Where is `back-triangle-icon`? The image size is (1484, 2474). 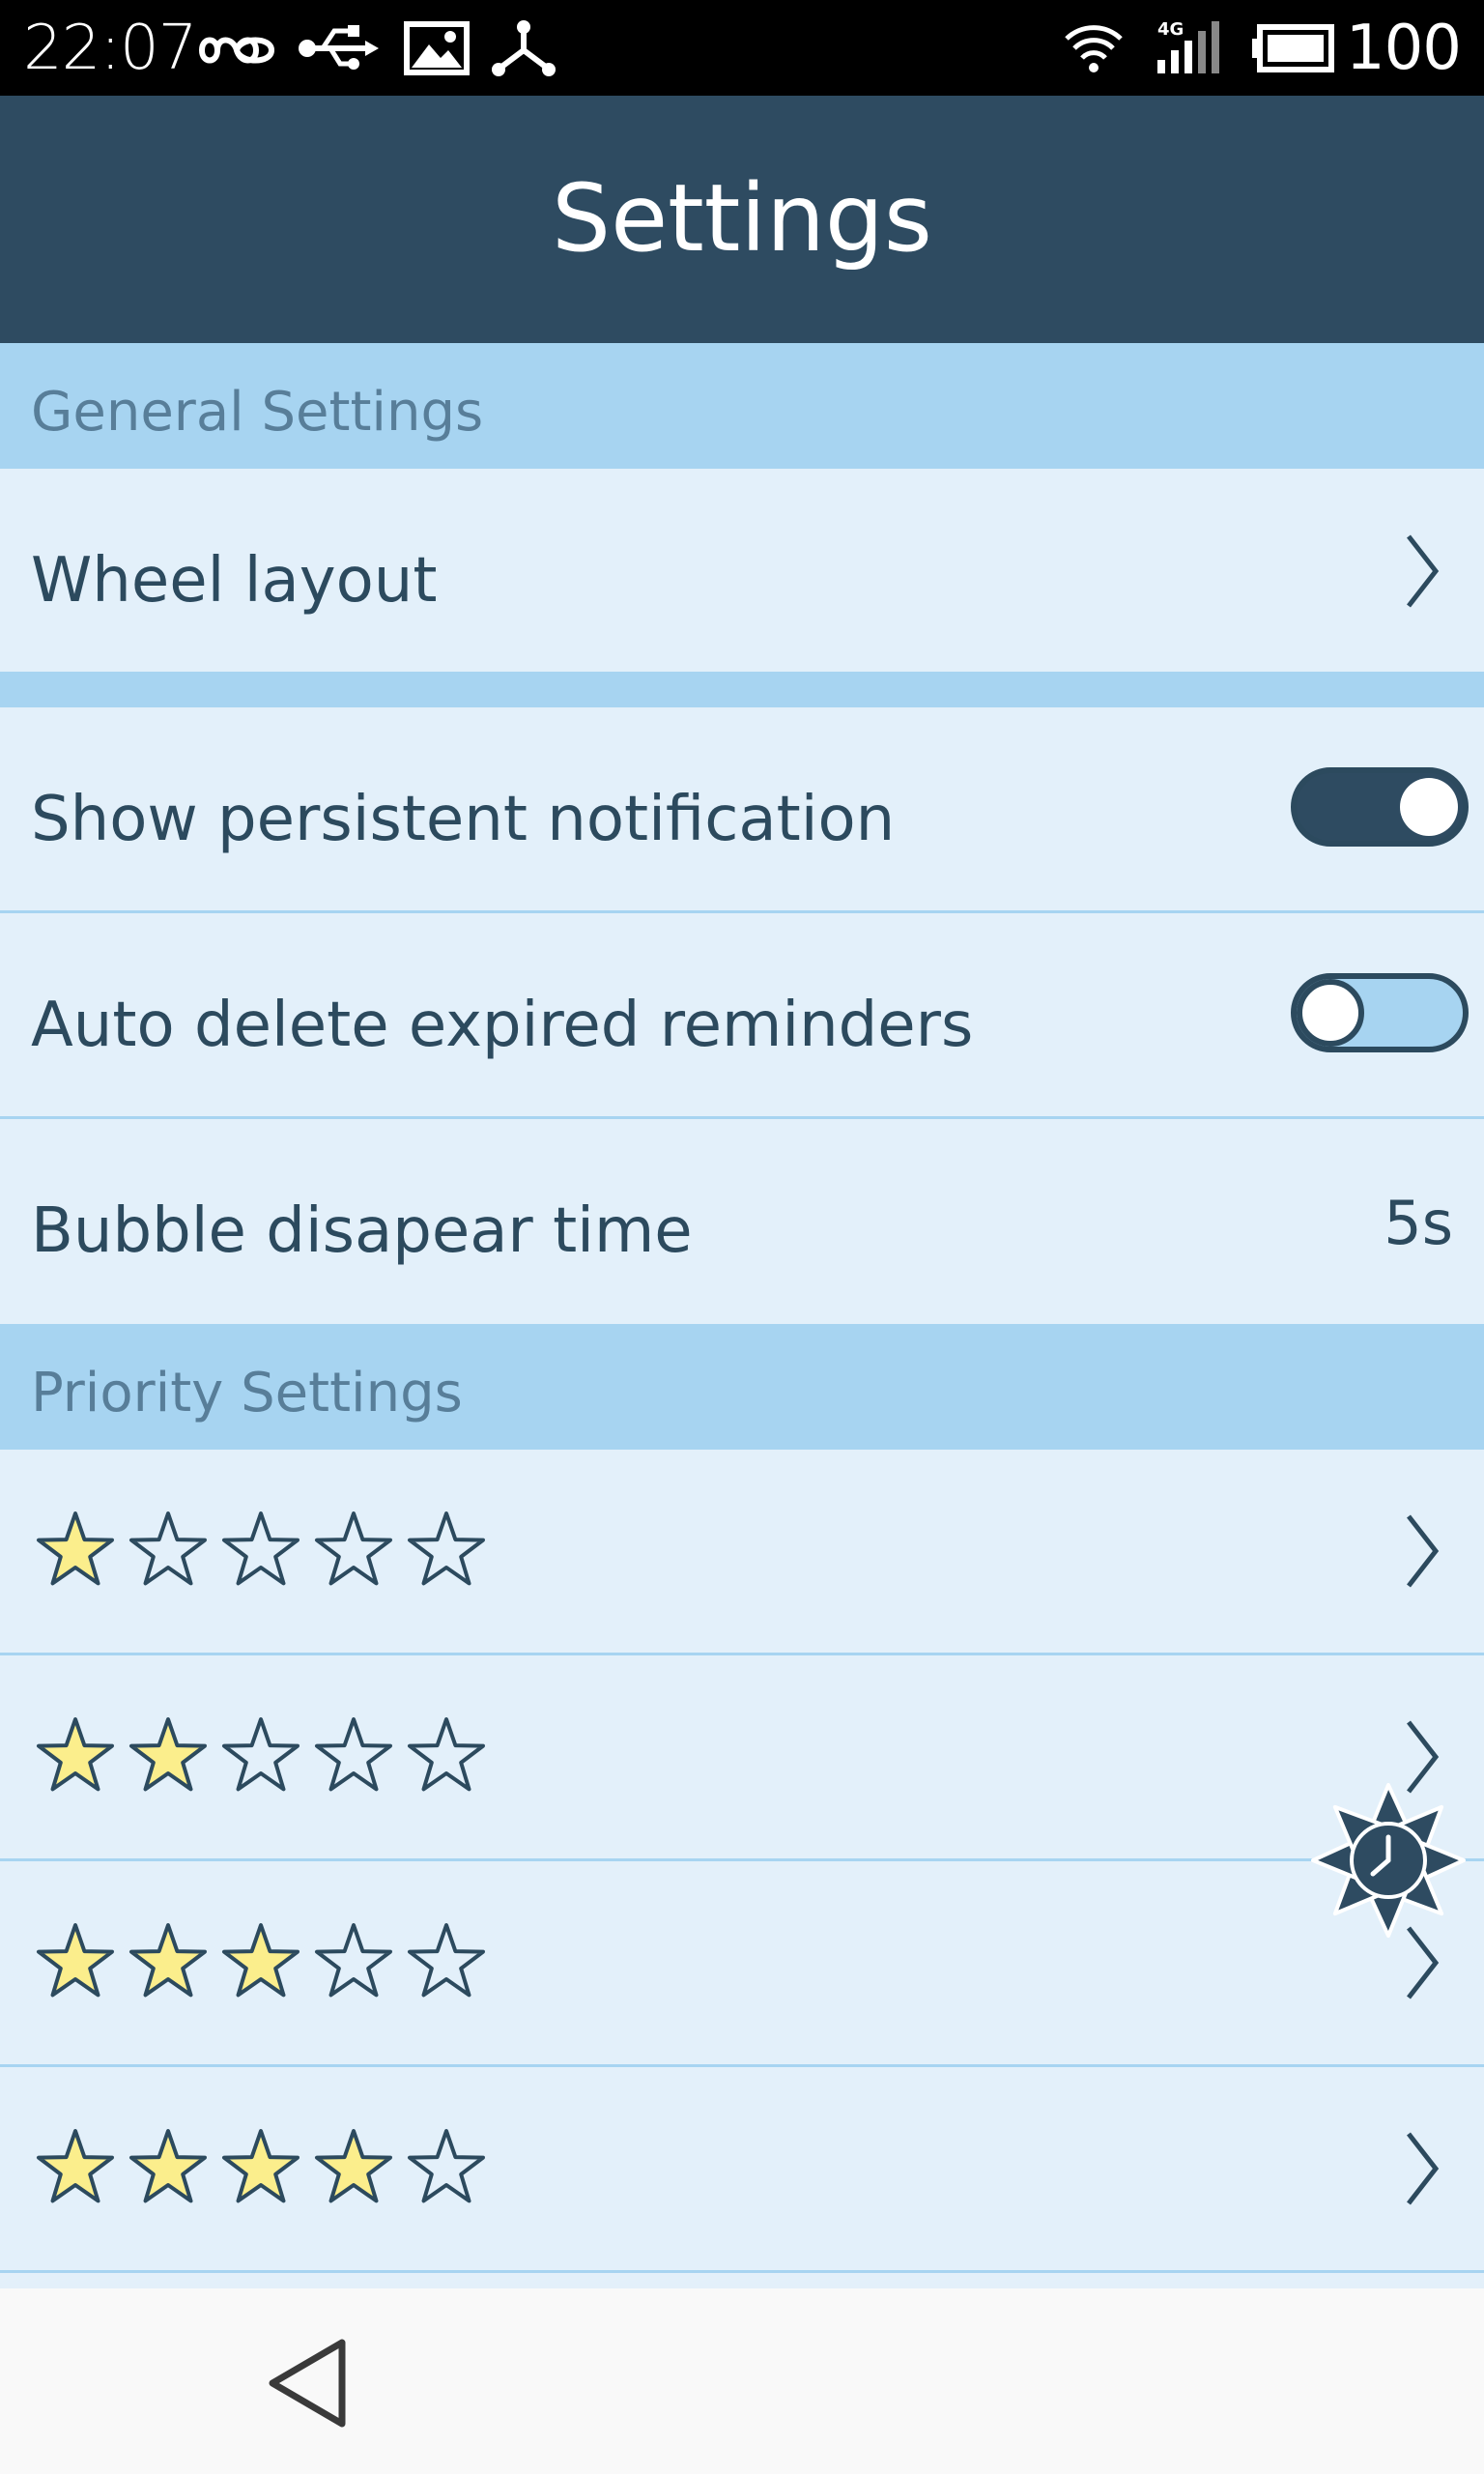
back-triangle-icon is located at coordinates (307, 2384).